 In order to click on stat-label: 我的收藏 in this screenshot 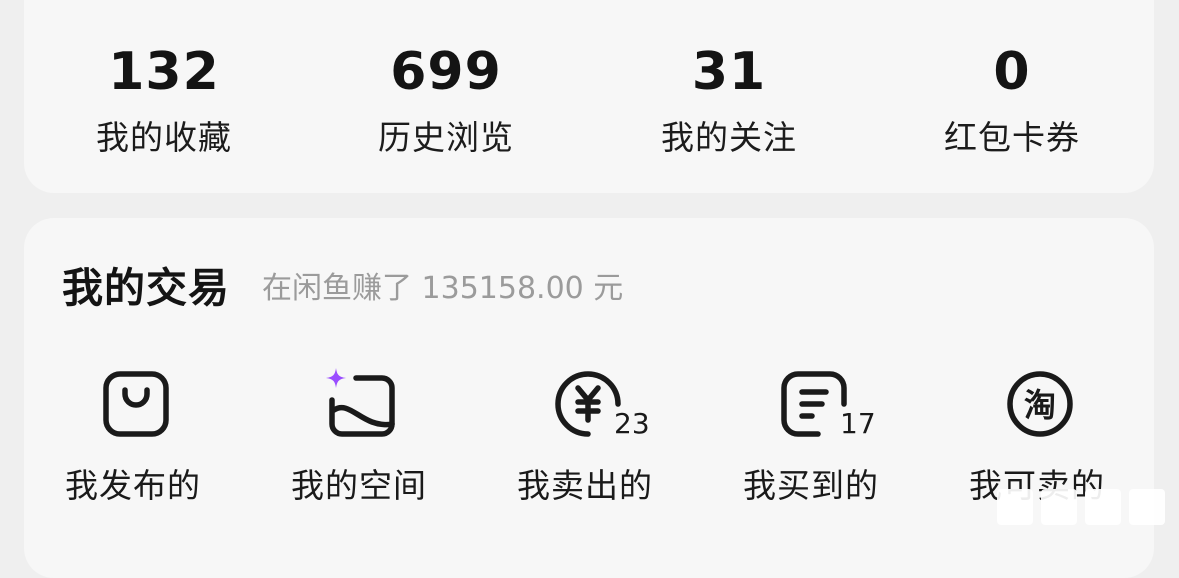, I will do `click(164, 137)`.